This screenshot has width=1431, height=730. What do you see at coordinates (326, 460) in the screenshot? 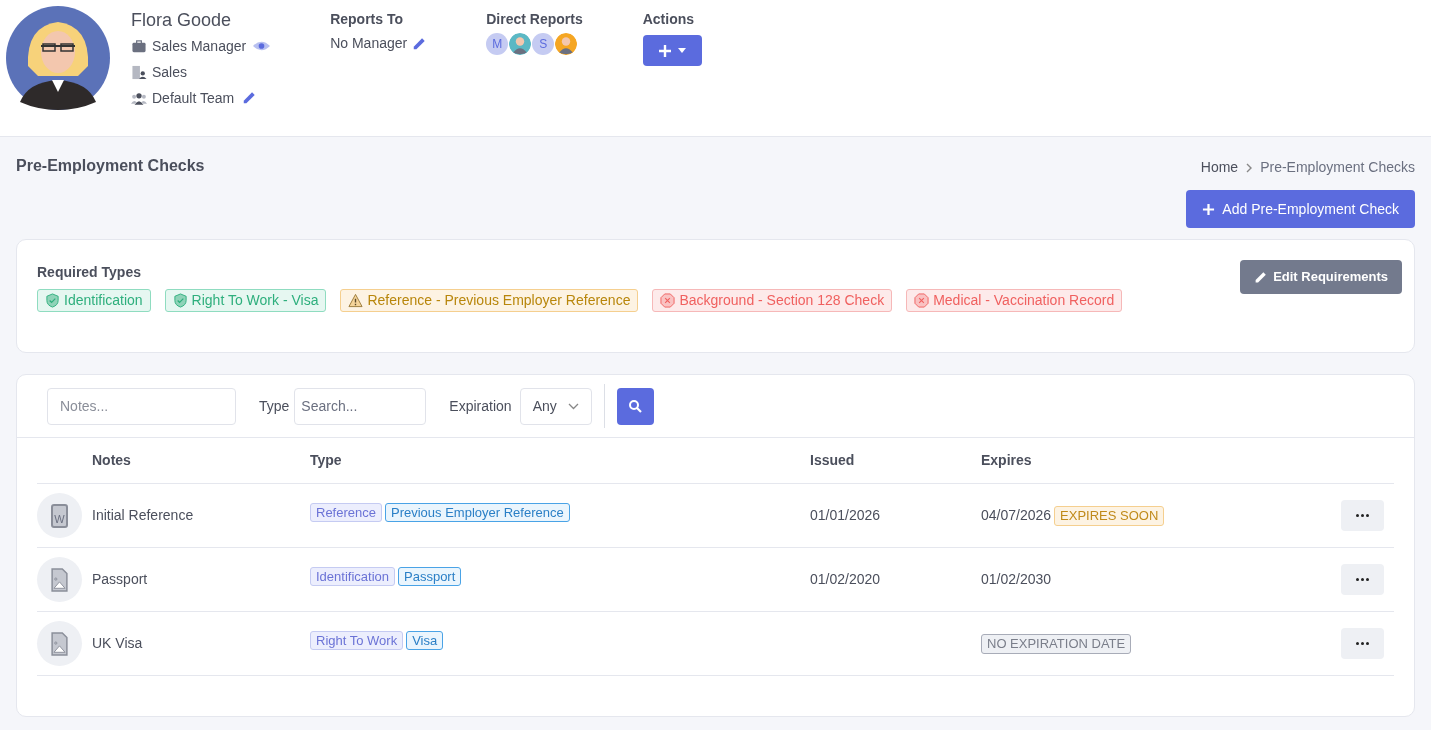
I see `column-header: Type` at bounding box center [326, 460].